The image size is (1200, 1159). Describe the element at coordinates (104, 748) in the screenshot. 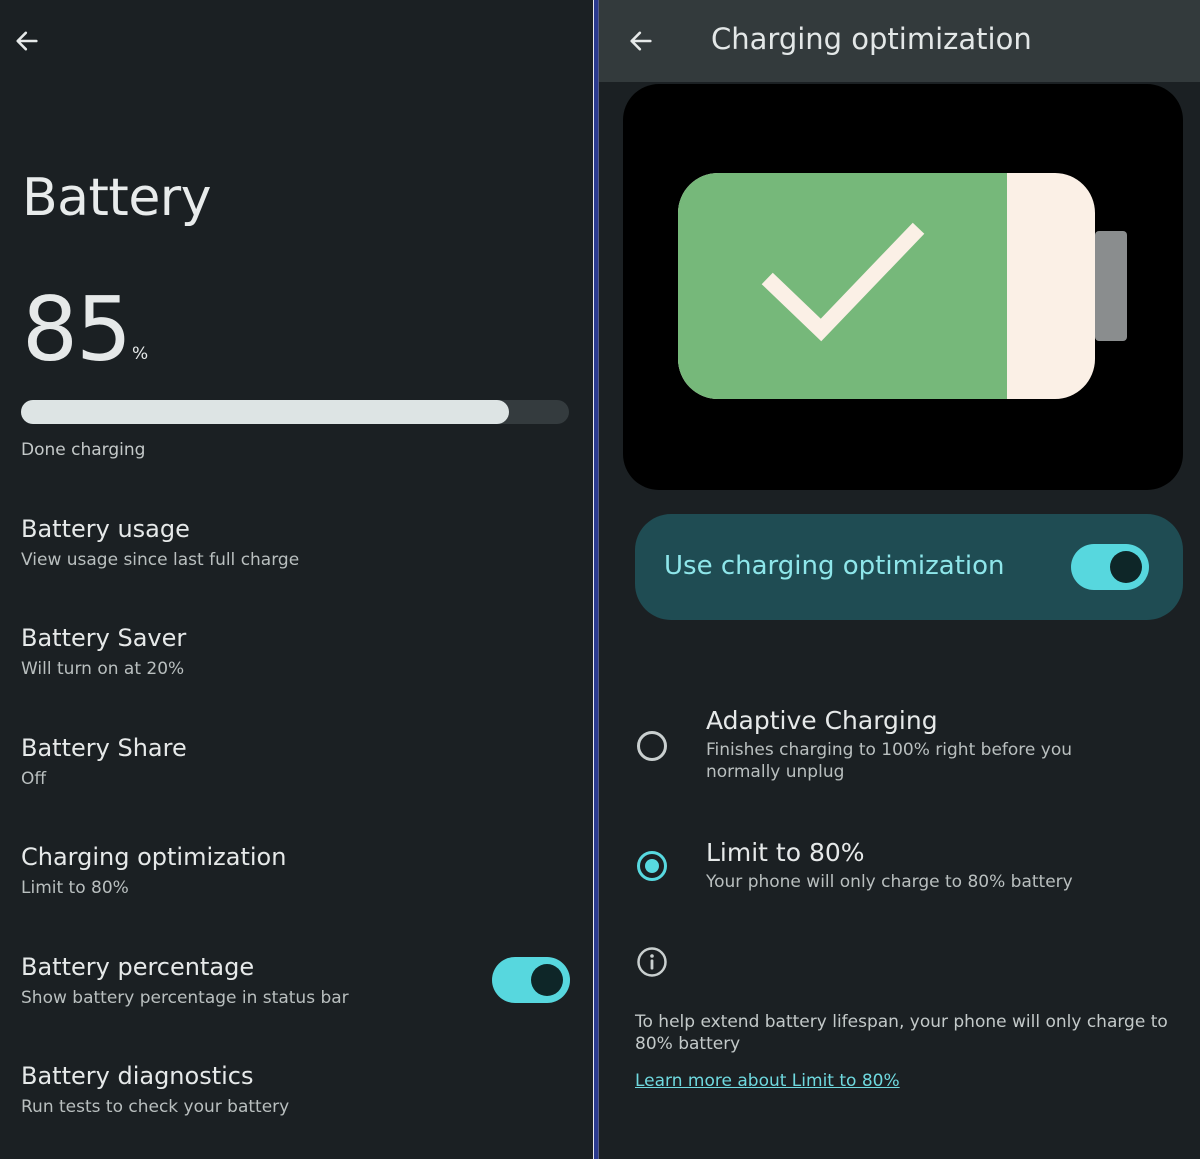

I see `setting-title: Battery Share` at that location.